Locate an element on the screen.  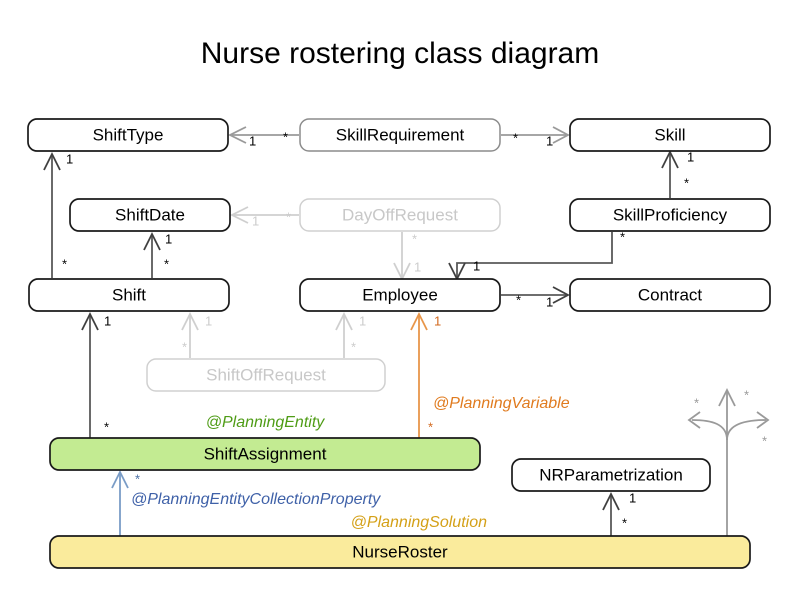
class-box-nrparametrization: NRParametrization is located at coordinates (611, 475).